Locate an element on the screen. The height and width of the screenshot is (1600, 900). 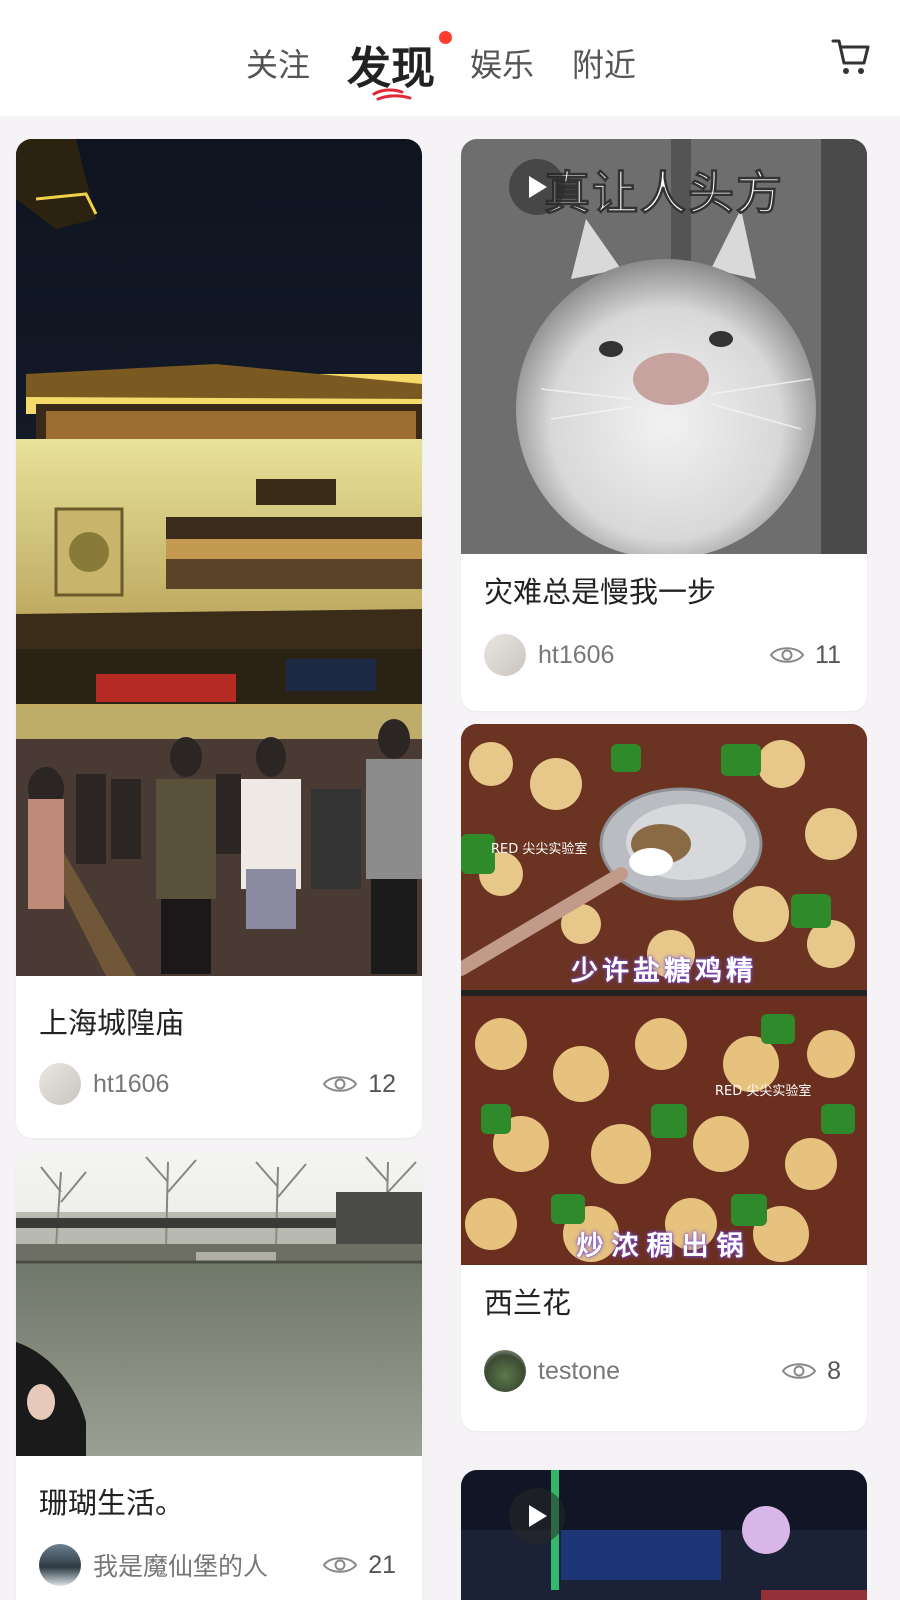
tab-entertainment: 娱乐 is located at coordinates (502, 63).